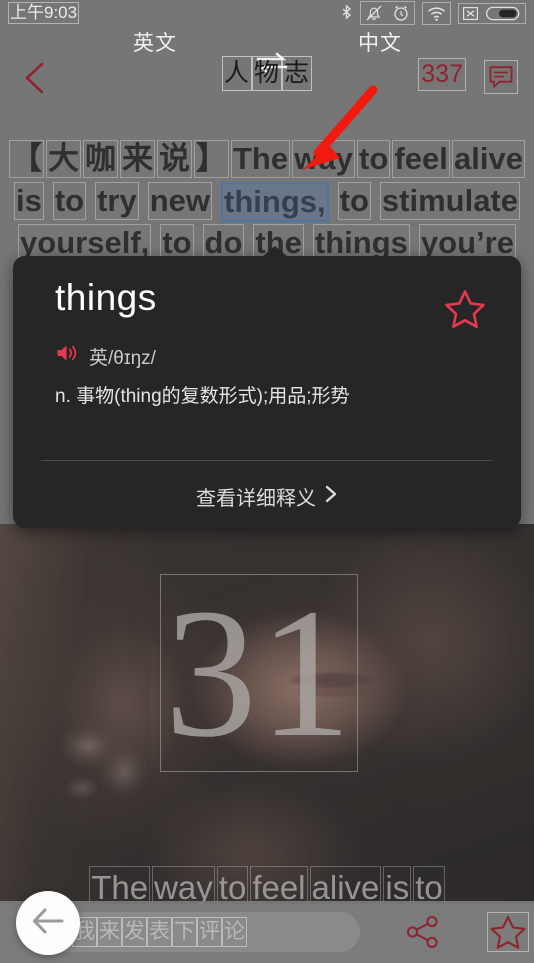  I want to click on page-title: 人物志, so click(267, 73).